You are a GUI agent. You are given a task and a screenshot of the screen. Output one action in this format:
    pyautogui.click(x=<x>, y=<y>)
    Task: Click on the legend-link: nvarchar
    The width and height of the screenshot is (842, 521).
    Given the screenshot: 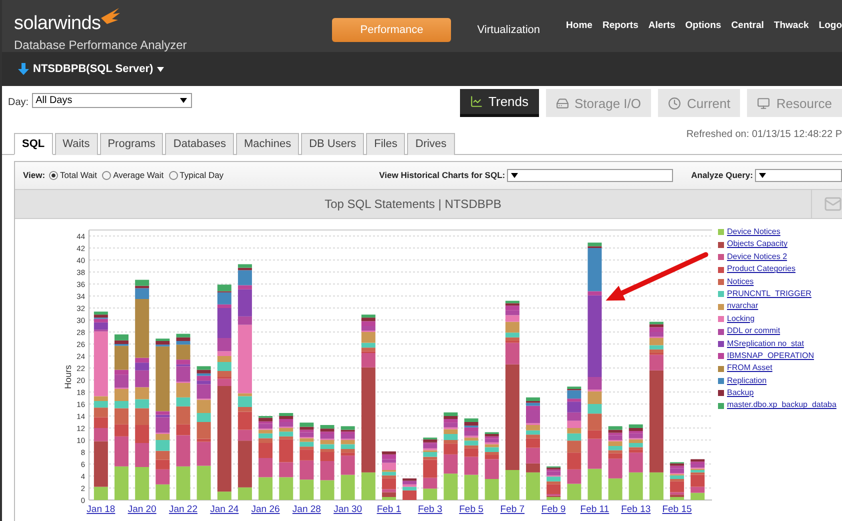 What is the action you would take?
    pyautogui.click(x=742, y=306)
    